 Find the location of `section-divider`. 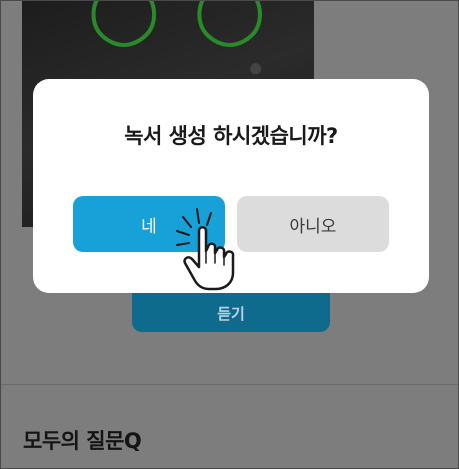

section-divider is located at coordinates (229, 384).